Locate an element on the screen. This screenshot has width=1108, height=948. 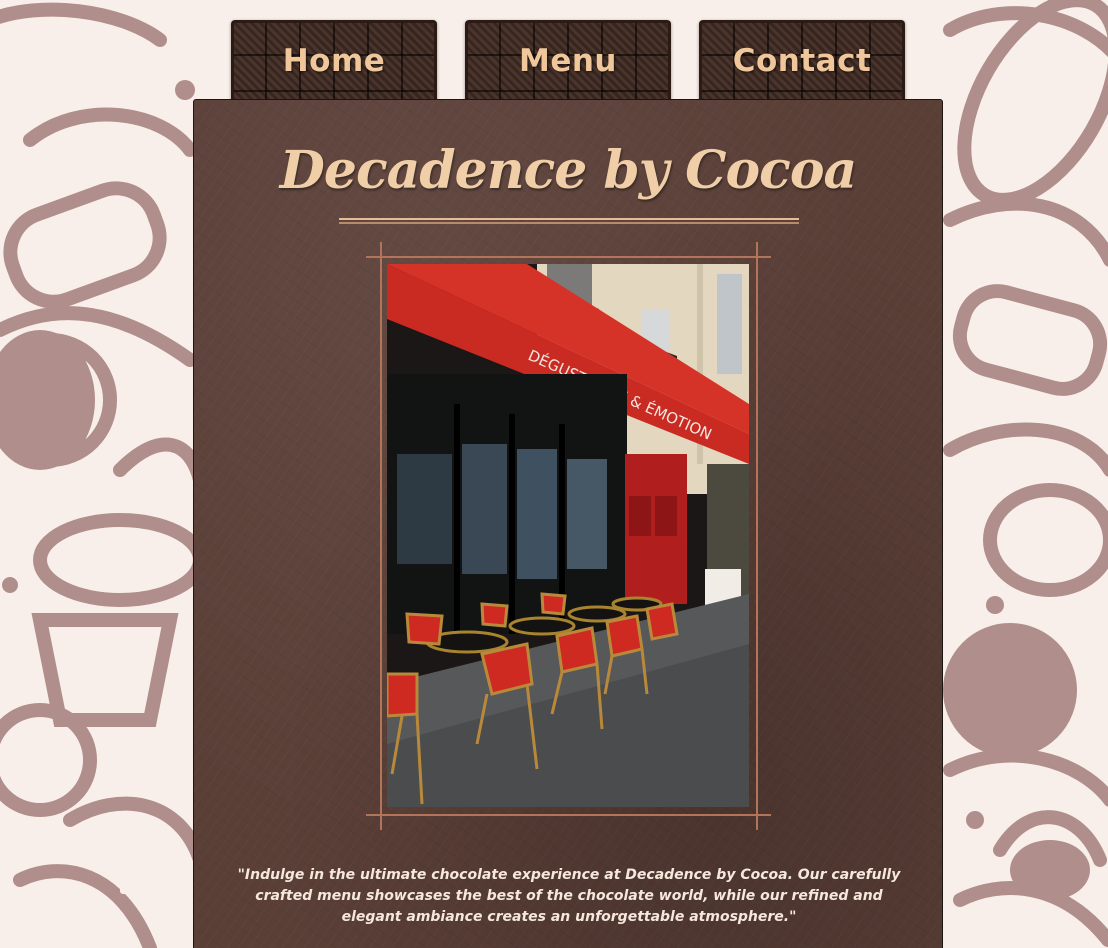
main-nav: Home Menu Contact is located at coordinates (554, 61).